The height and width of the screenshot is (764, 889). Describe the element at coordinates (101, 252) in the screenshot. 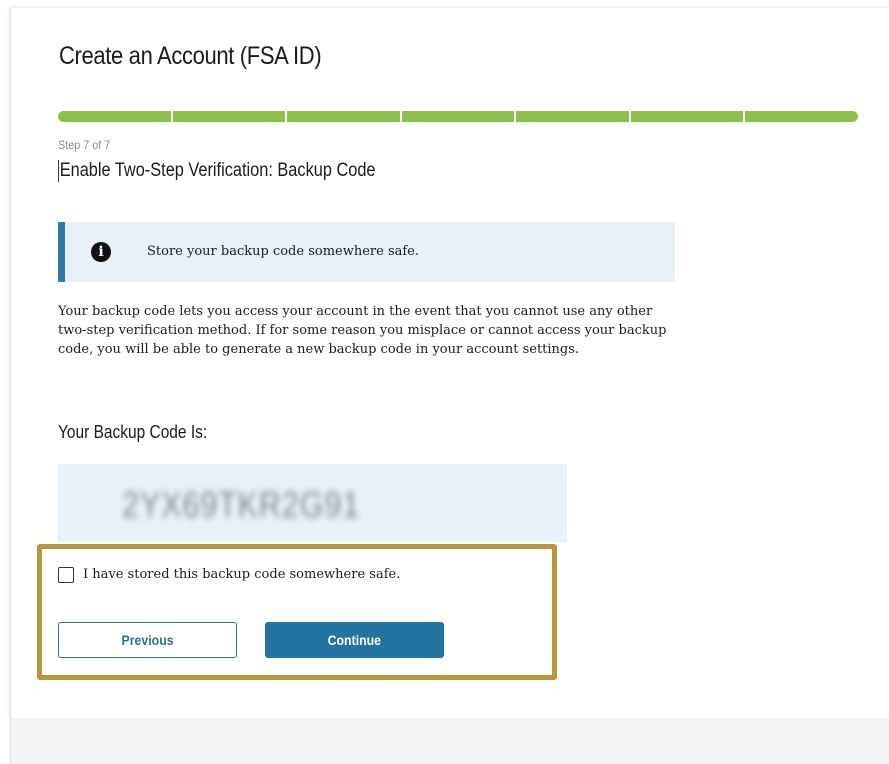

I see `info-icon: i` at that location.